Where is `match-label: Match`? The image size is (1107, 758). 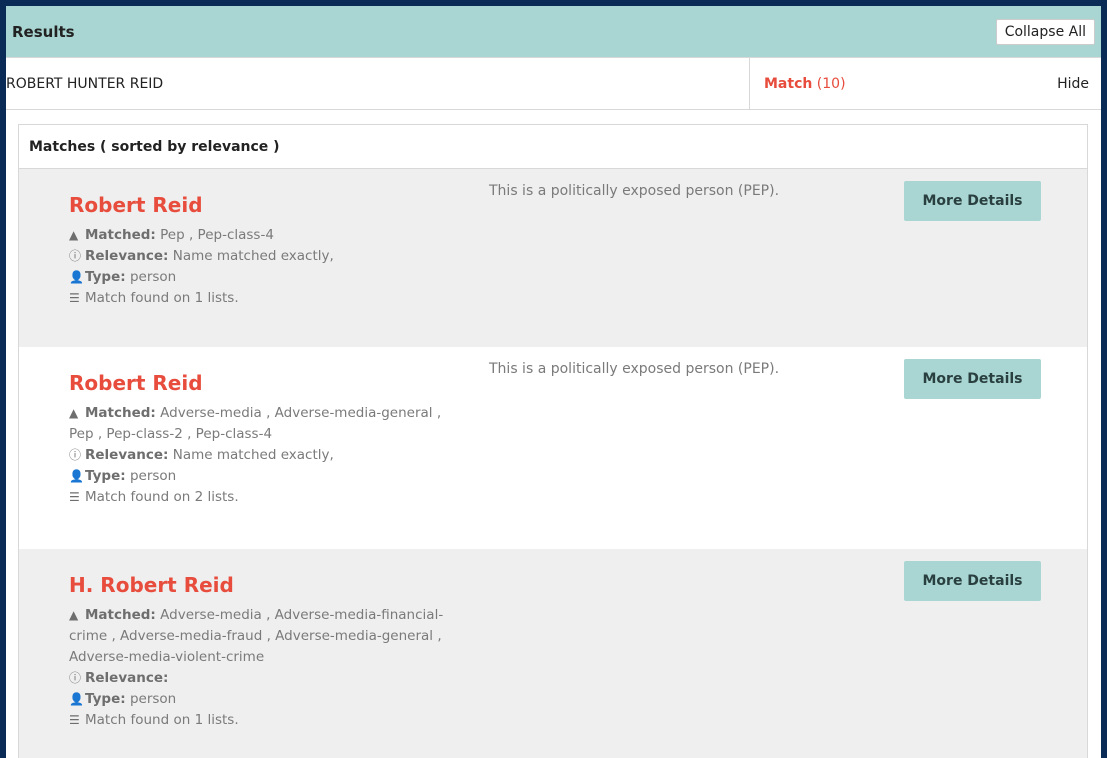 match-label: Match is located at coordinates (788, 83).